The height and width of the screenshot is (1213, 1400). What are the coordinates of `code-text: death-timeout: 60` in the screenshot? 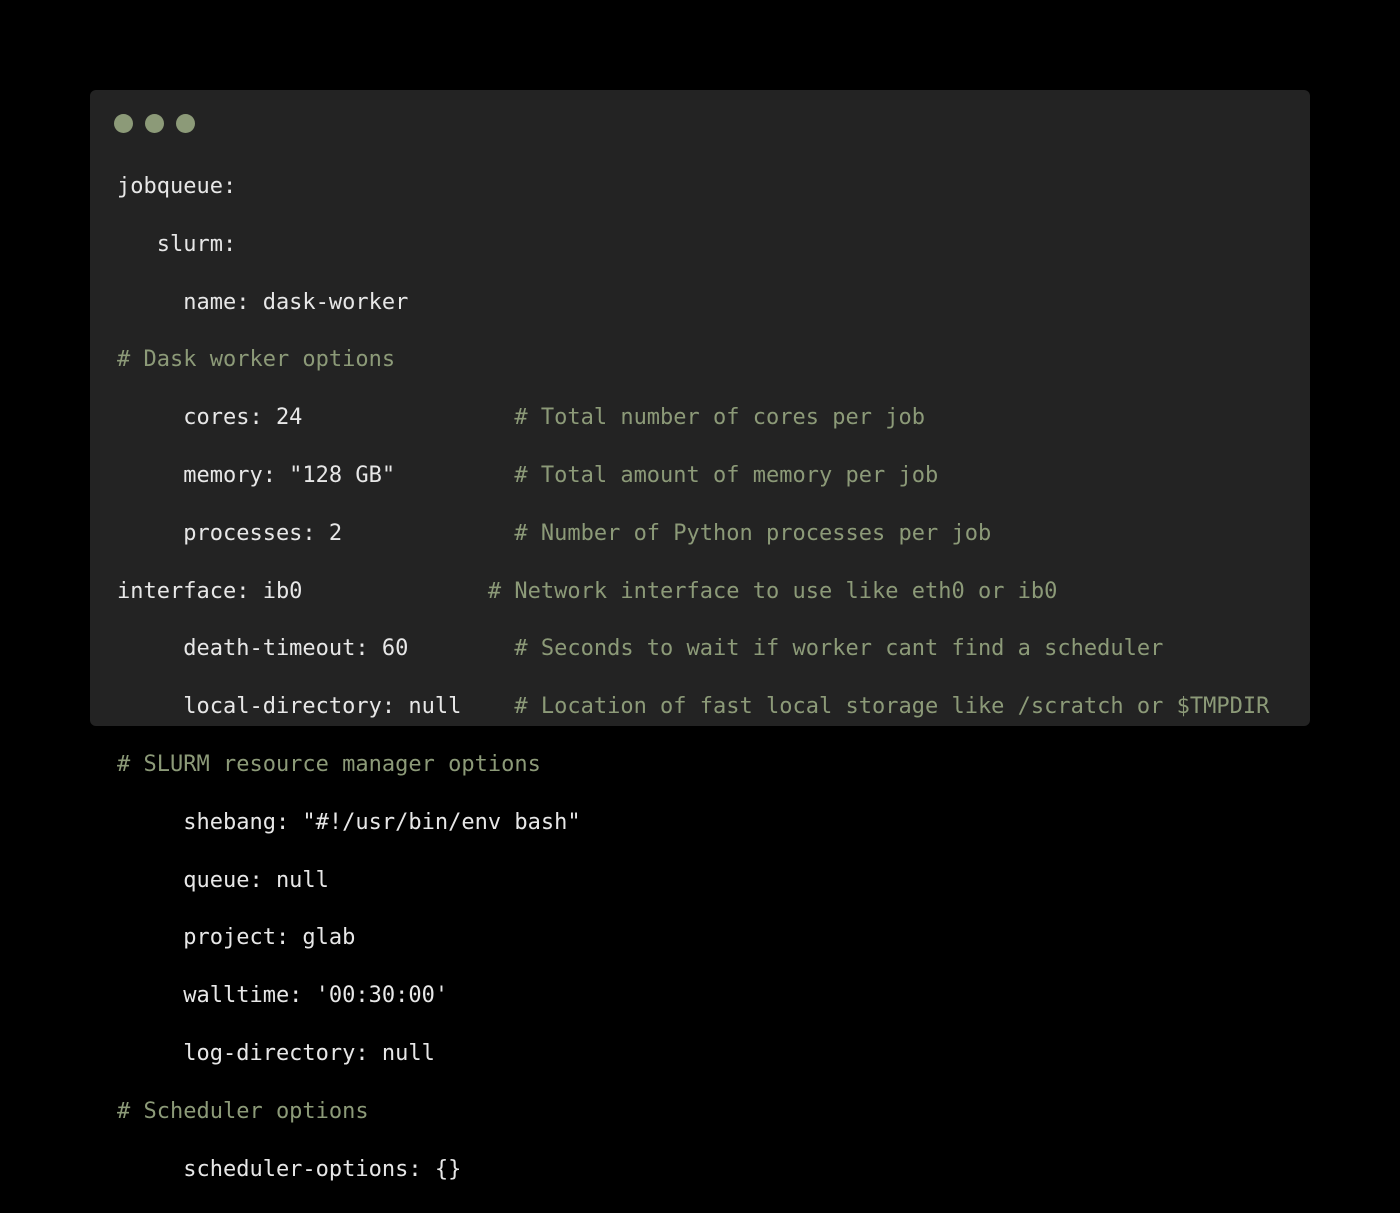 It's located at (316, 649).